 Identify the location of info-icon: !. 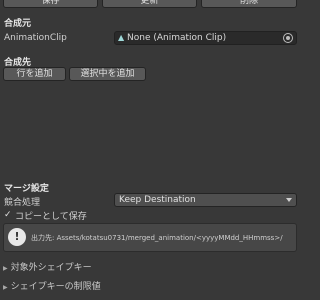
(17, 237).